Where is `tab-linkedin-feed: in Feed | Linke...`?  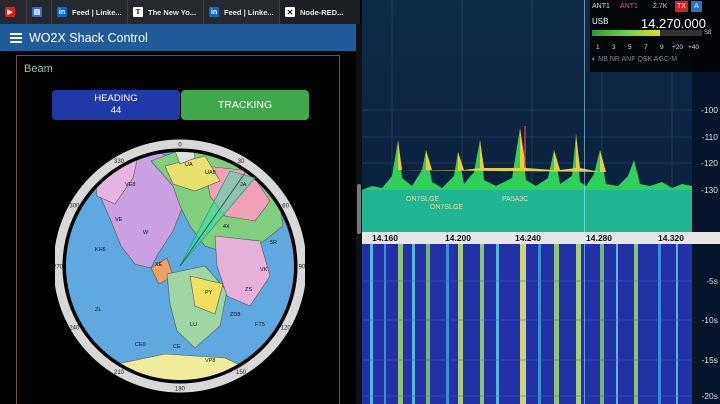 tab-linkedin-feed: in Feed | Linke... is located at coordinates (90, 12).